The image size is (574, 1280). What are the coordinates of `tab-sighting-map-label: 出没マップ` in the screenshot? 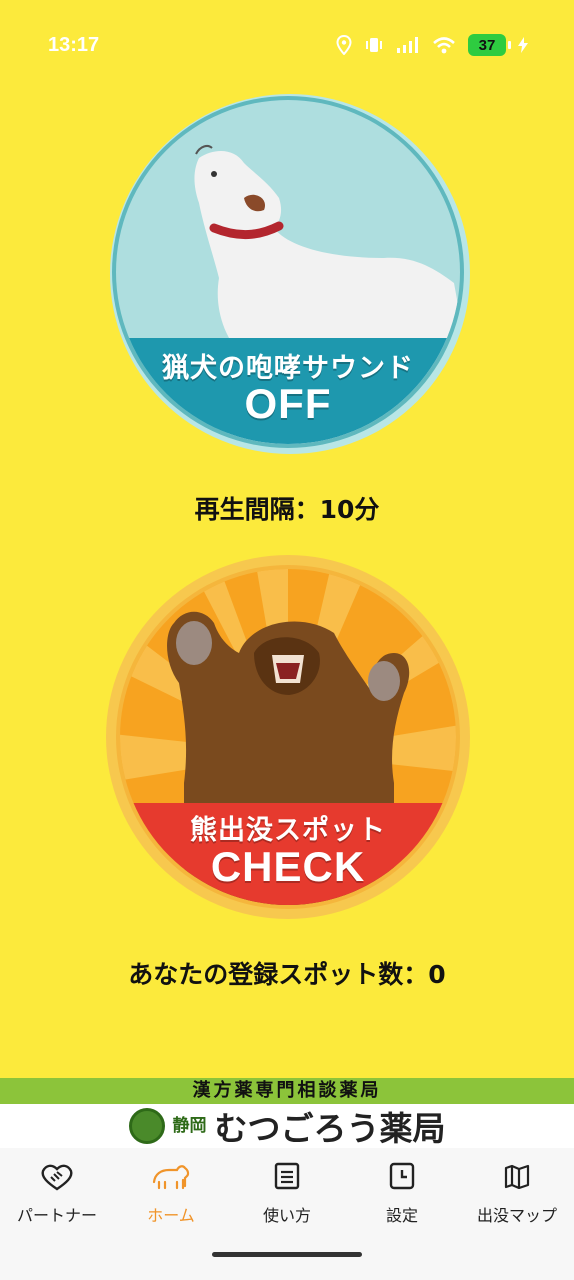 It's located at (516, 1215).